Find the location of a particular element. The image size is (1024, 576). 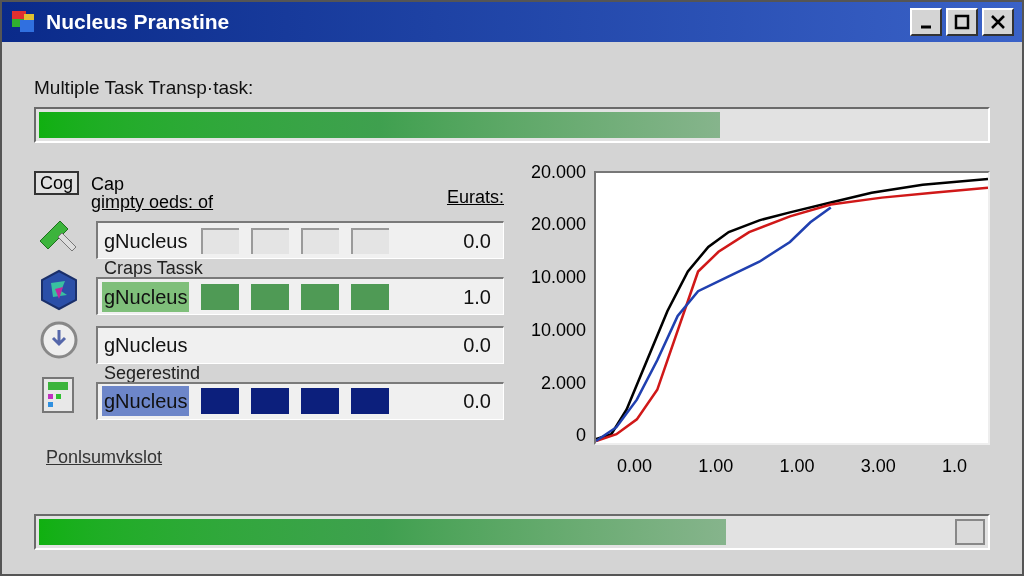

x-axis-label: 1.0 is located at coordinates (954, 466).